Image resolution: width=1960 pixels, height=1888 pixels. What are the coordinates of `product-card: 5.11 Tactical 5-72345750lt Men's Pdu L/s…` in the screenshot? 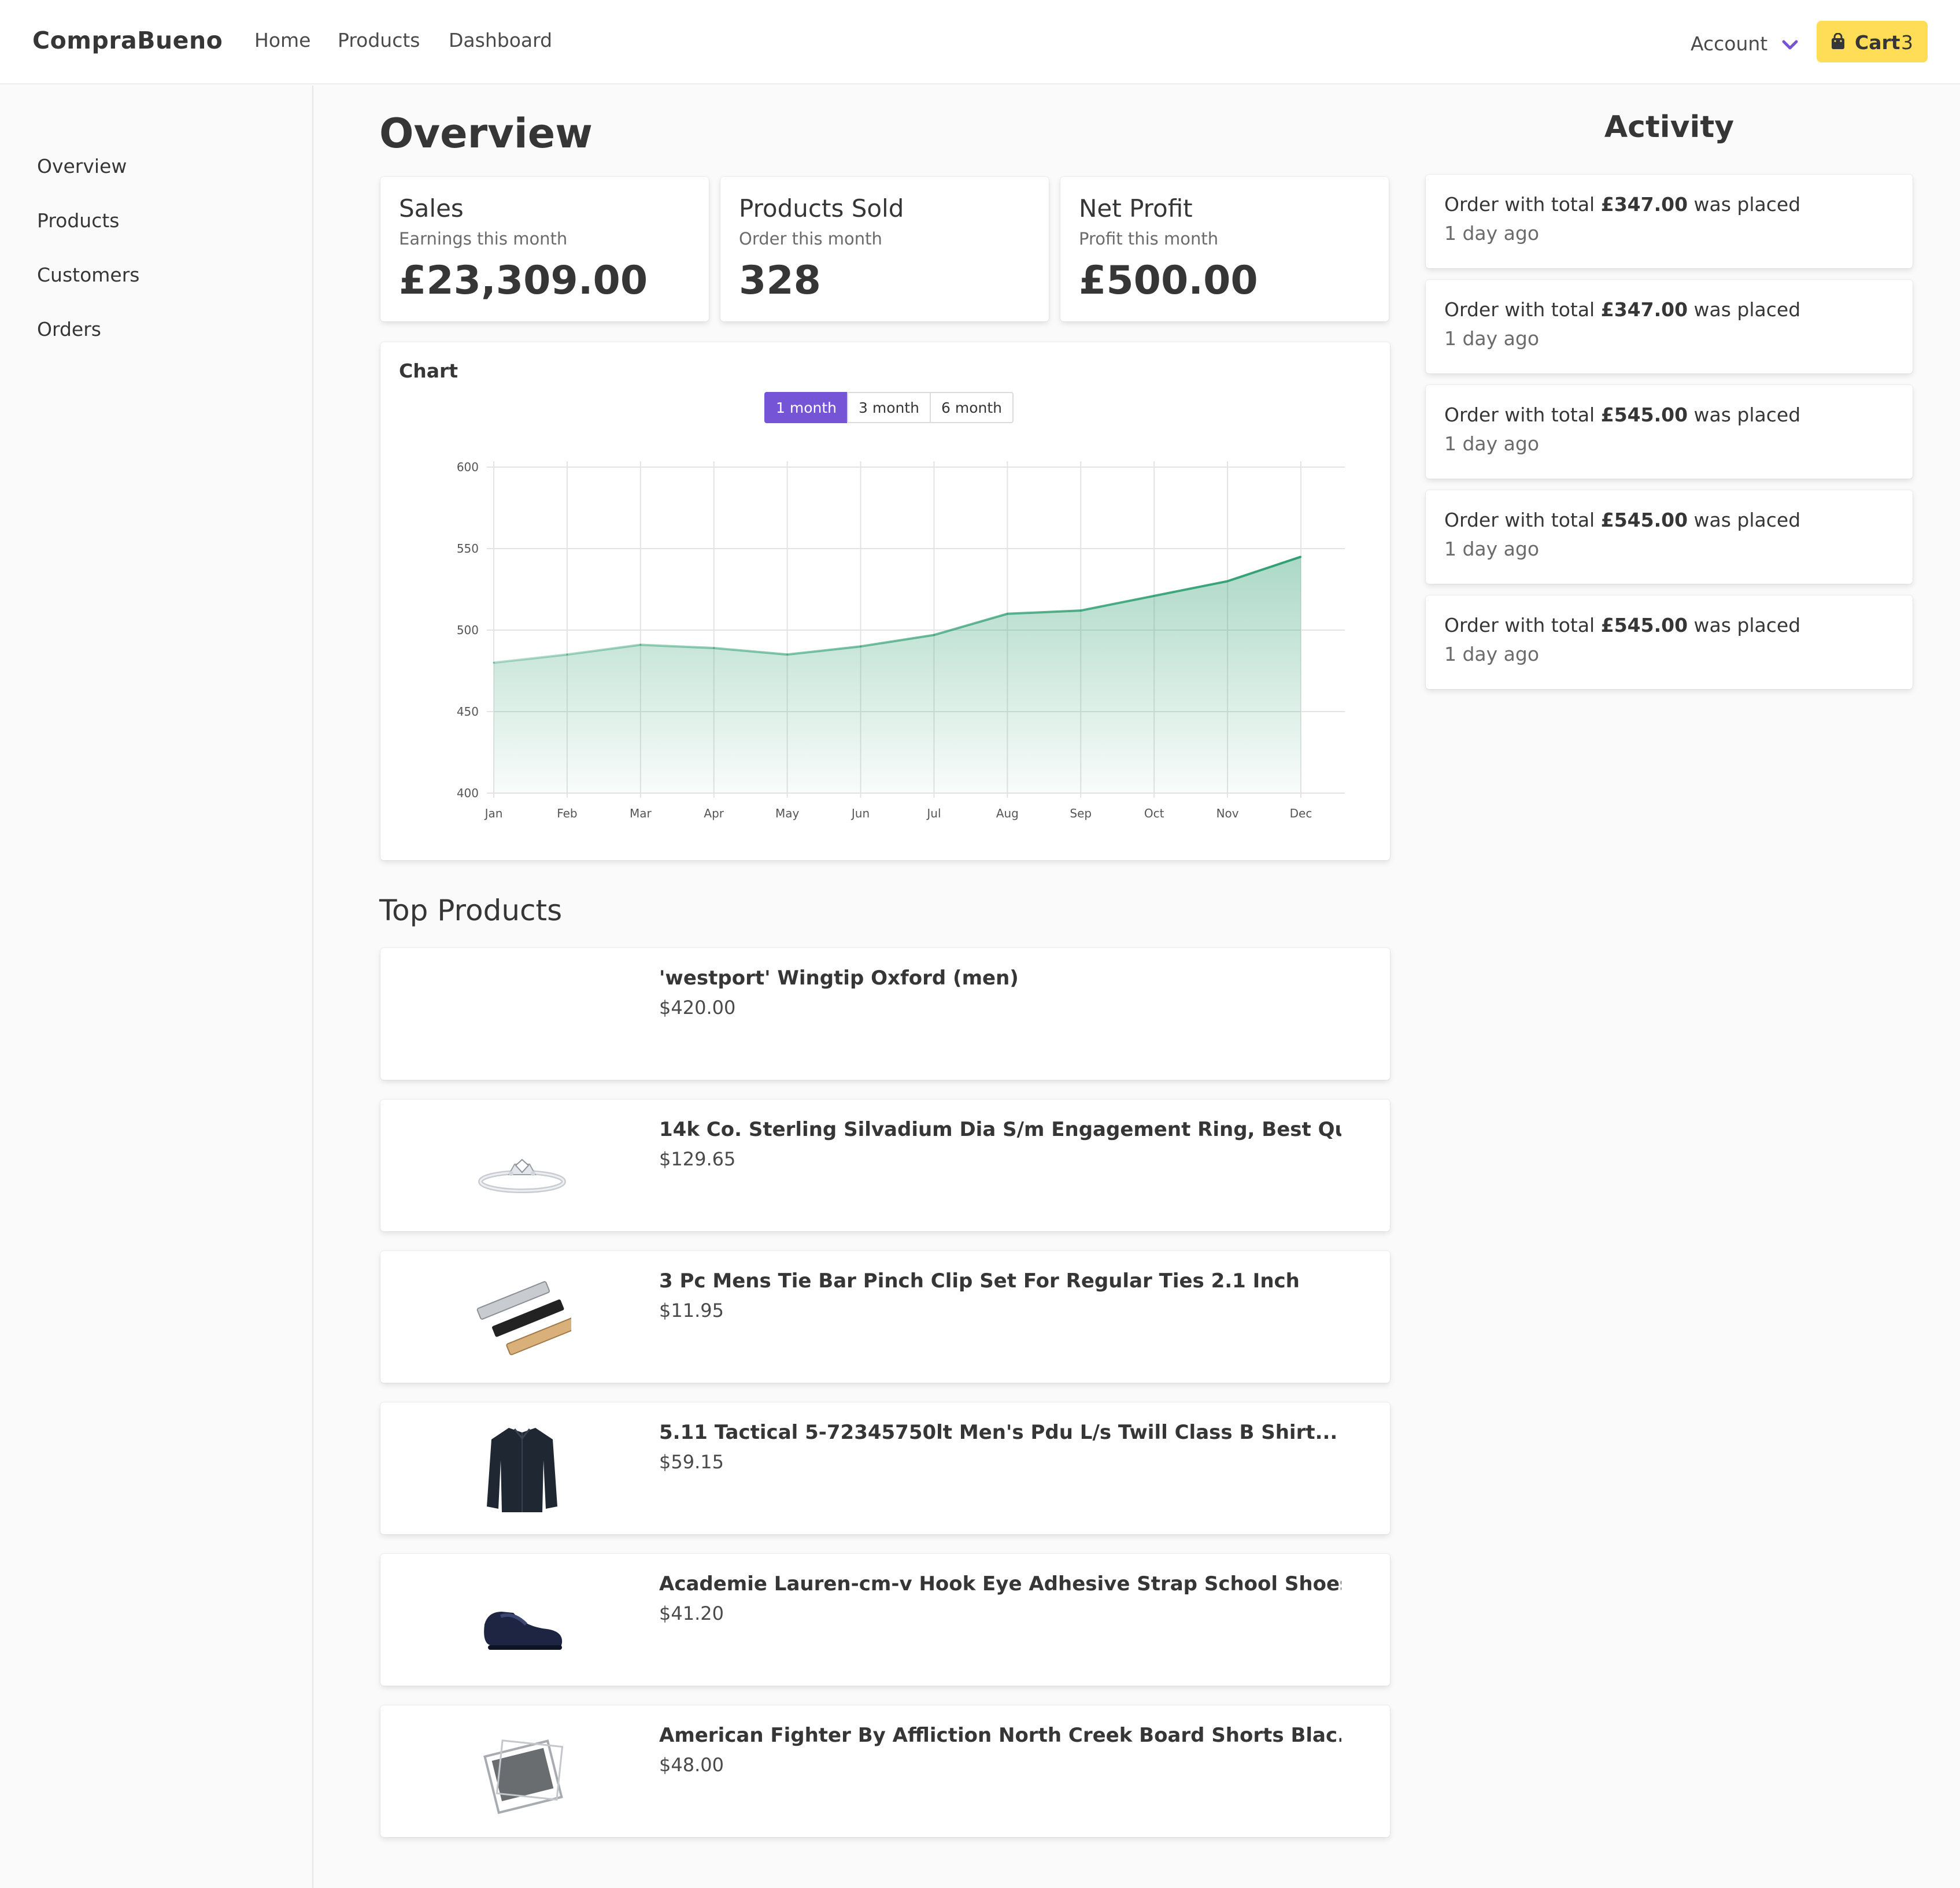 It's located at (885, 1468).